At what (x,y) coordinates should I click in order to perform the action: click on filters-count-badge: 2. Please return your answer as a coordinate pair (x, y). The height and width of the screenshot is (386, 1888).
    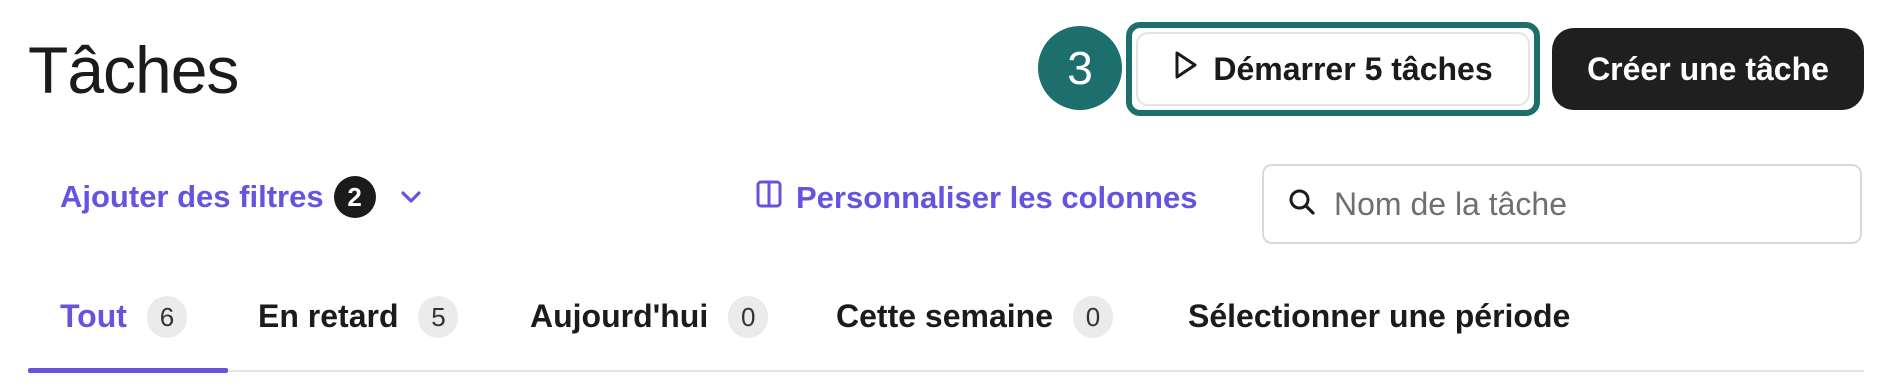
    Looking at the image, I should click on (354, 197).